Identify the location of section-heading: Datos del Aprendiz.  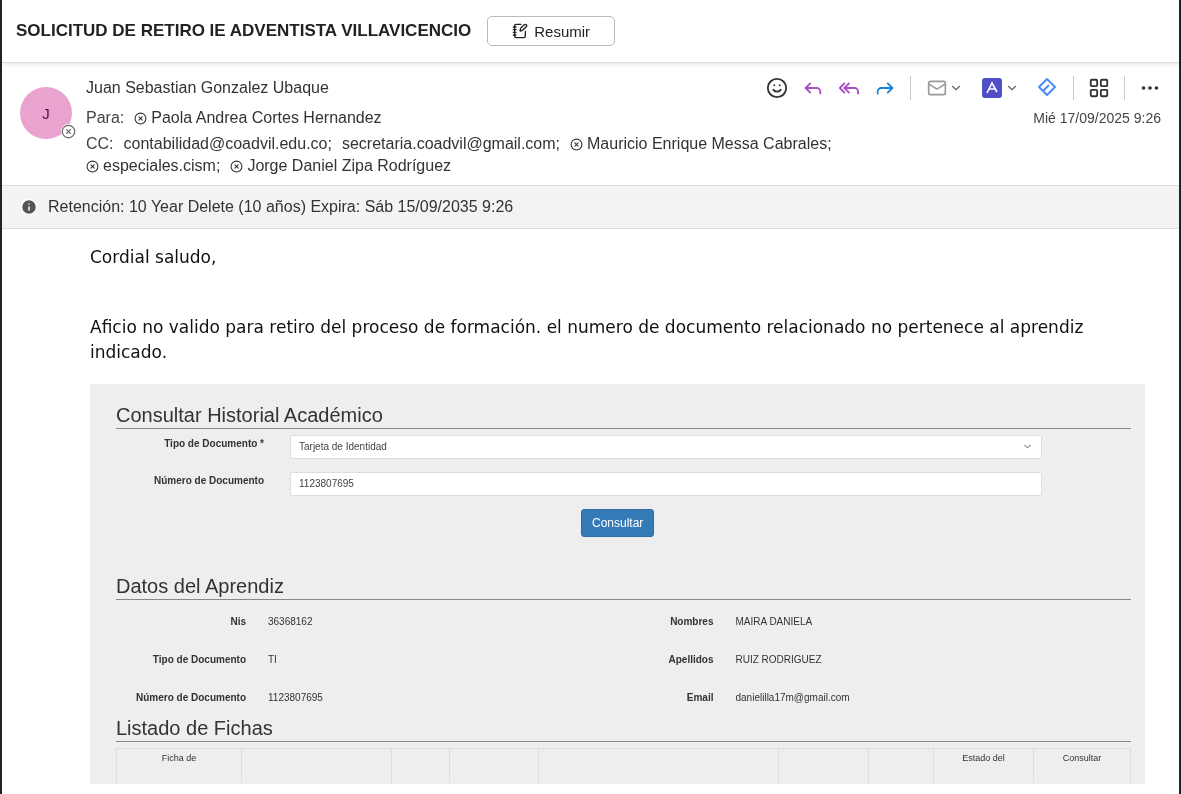
(623, 587).